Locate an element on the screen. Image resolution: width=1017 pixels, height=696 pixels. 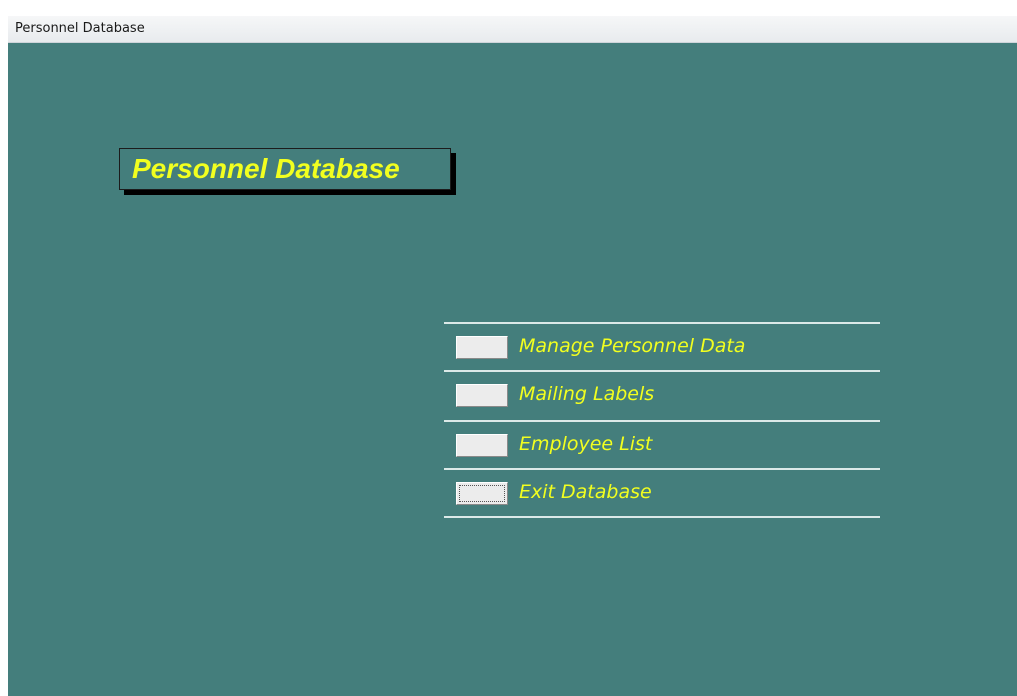
menu-item-exit-database: Exit Database is located at coordinates (662, 493).